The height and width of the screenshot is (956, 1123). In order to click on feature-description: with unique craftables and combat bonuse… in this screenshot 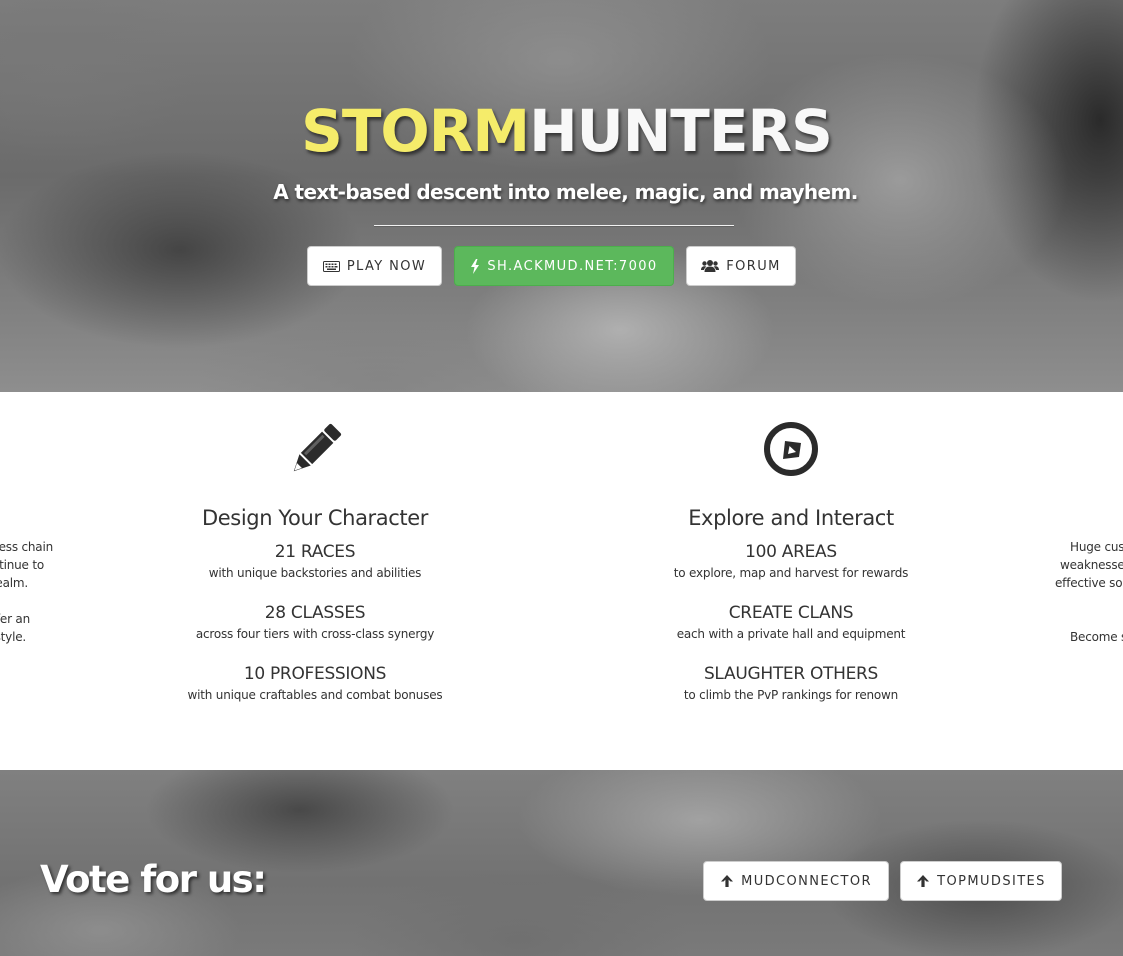, I will do `click(315, 695)`.